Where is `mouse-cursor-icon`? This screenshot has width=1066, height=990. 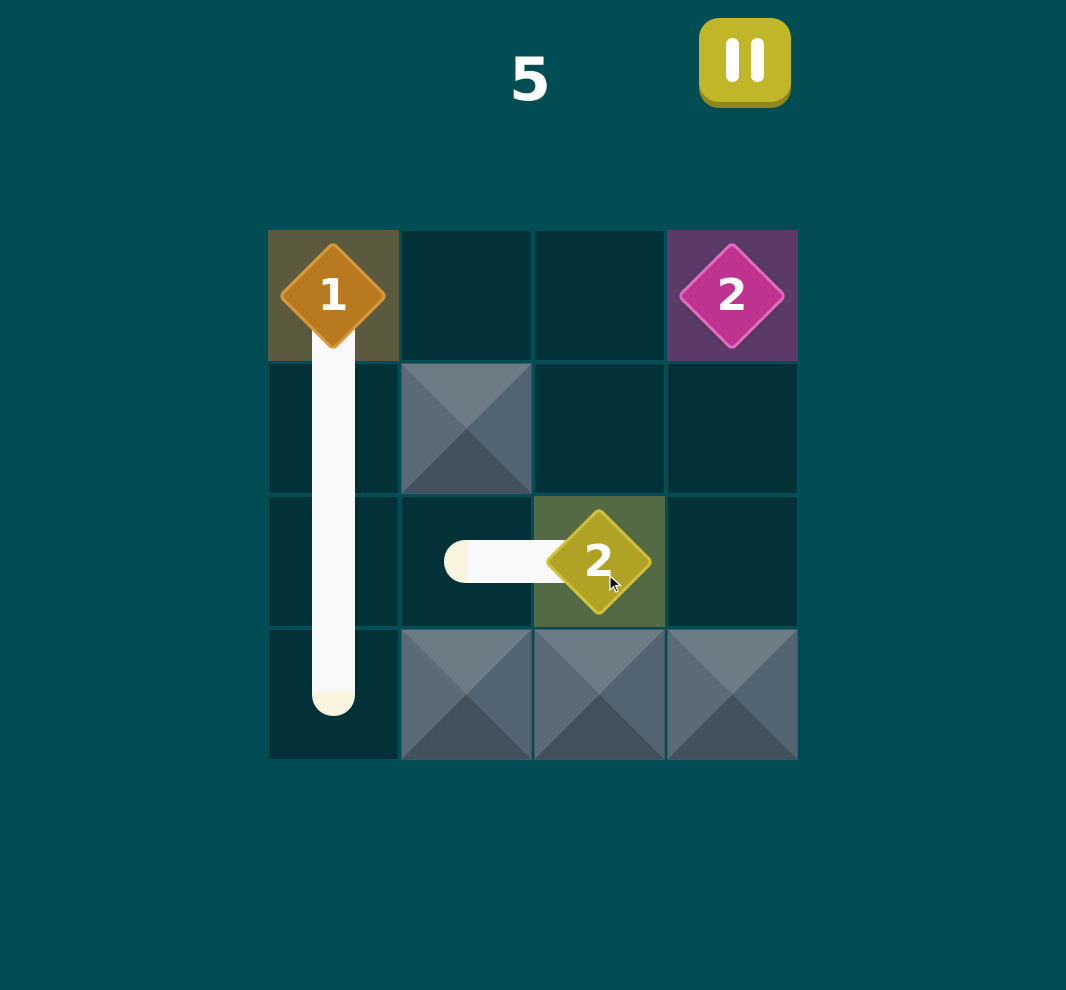 mouse-cursor-icon is located at coordinates (616, 584).